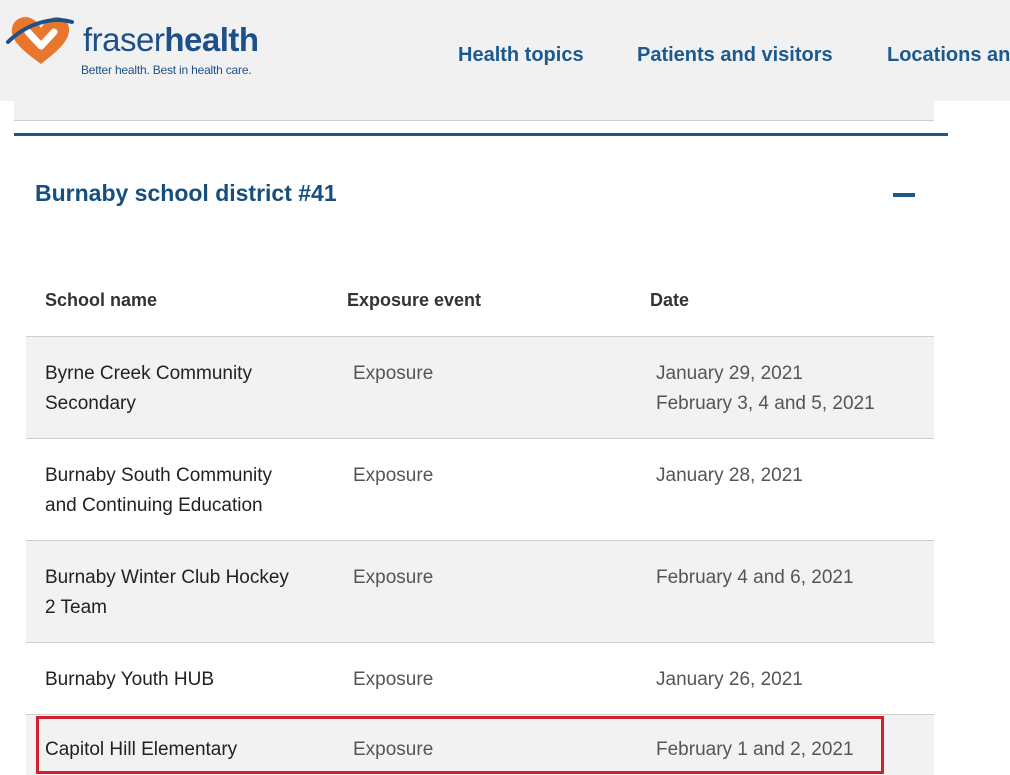  I want to click on nav-health-topics: Health topics, so click(521, 55).